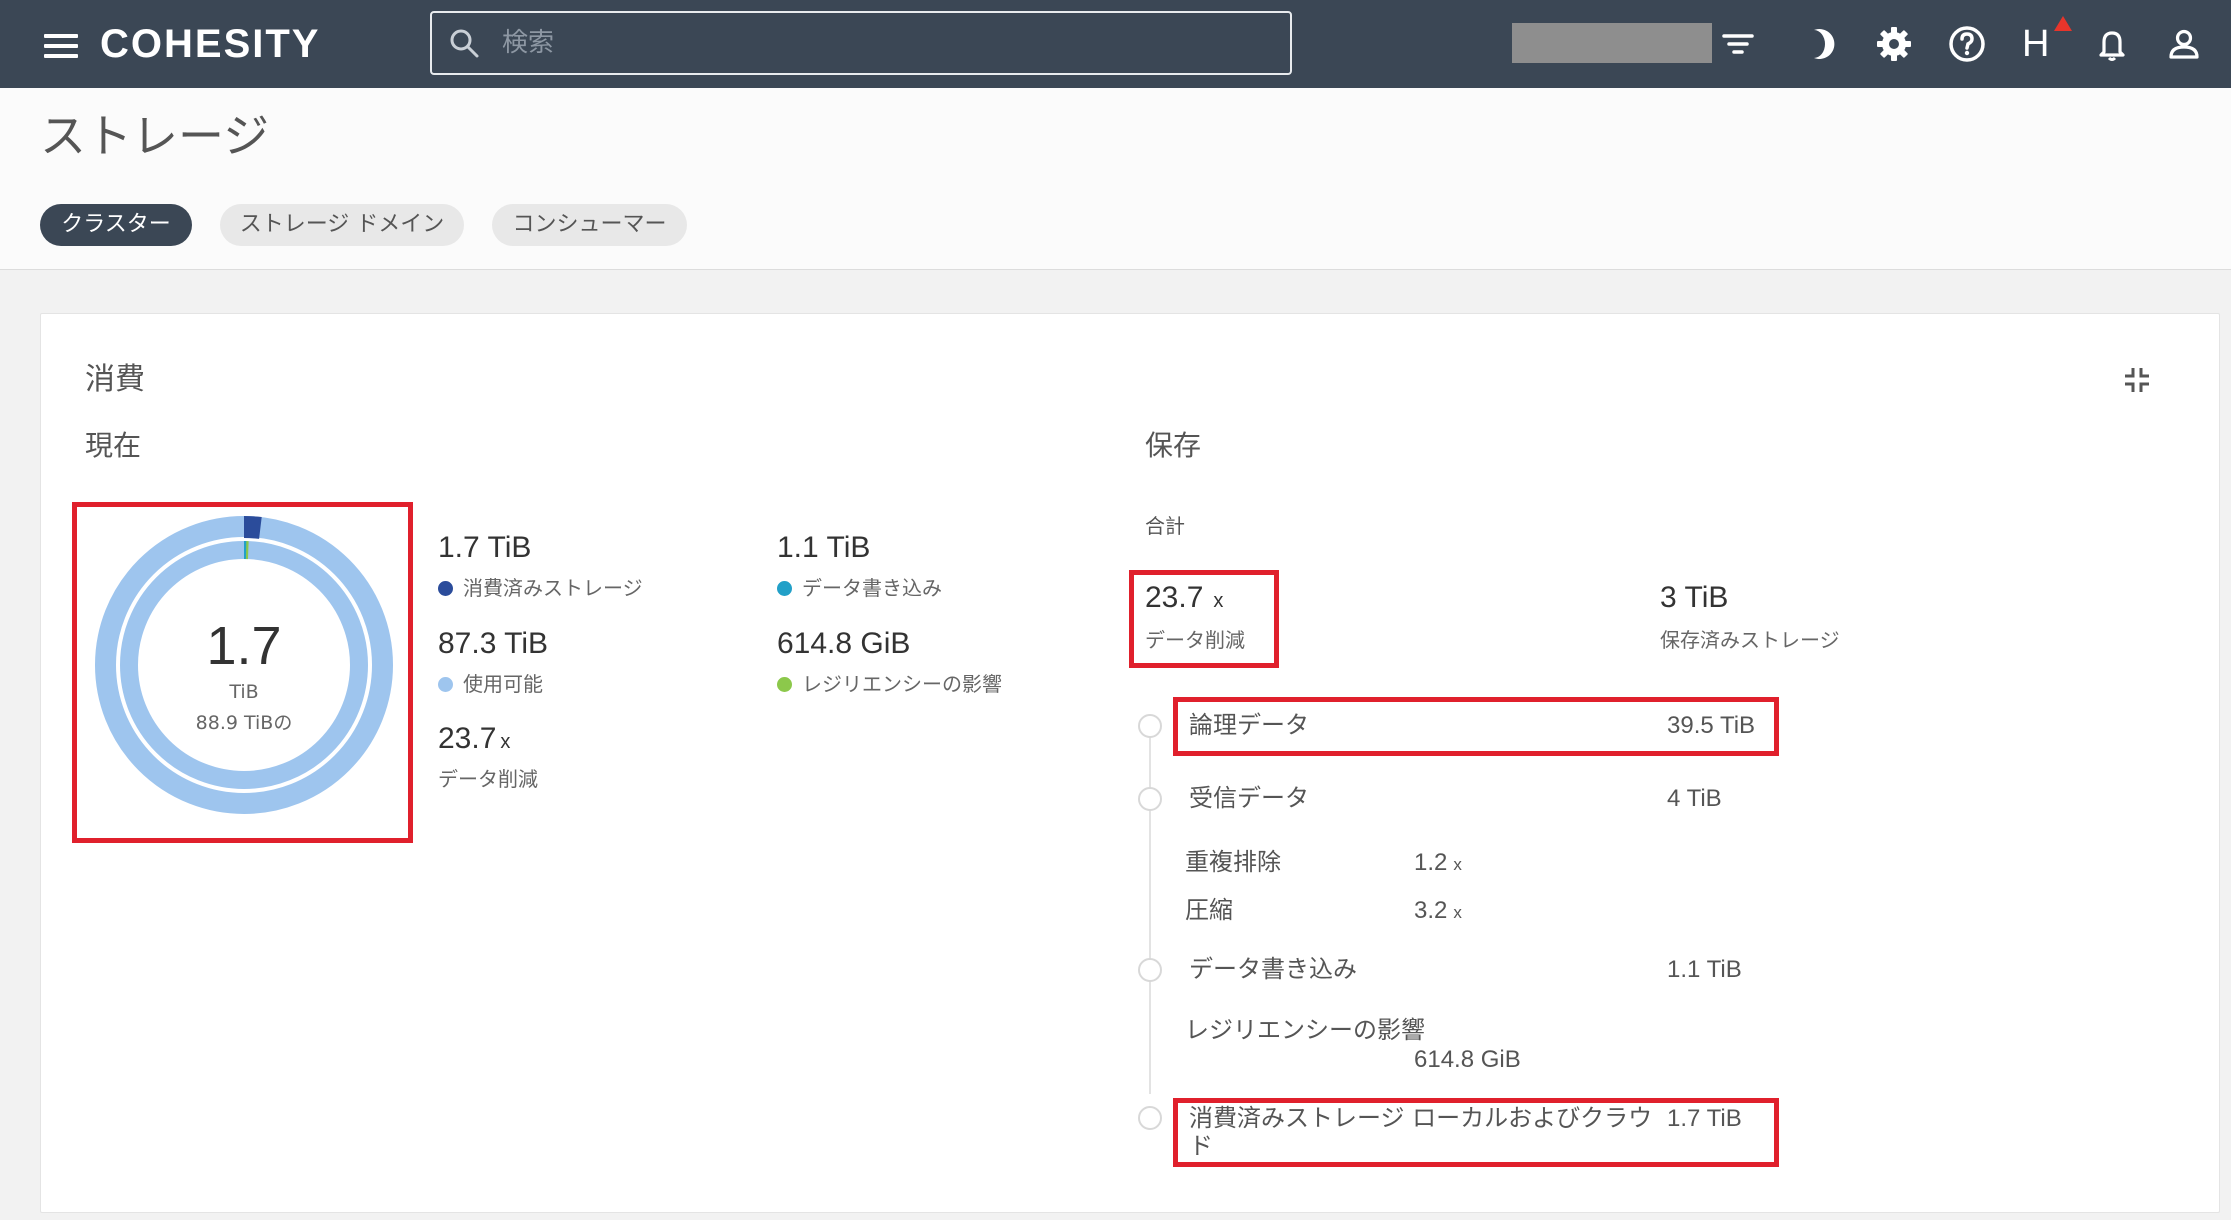 Image resolution: width=2231 pixels, height=1220 pixels. Describe the element at coordinates (155, 136) in the screenshot. I see `page-title: ストレージ` at that location.